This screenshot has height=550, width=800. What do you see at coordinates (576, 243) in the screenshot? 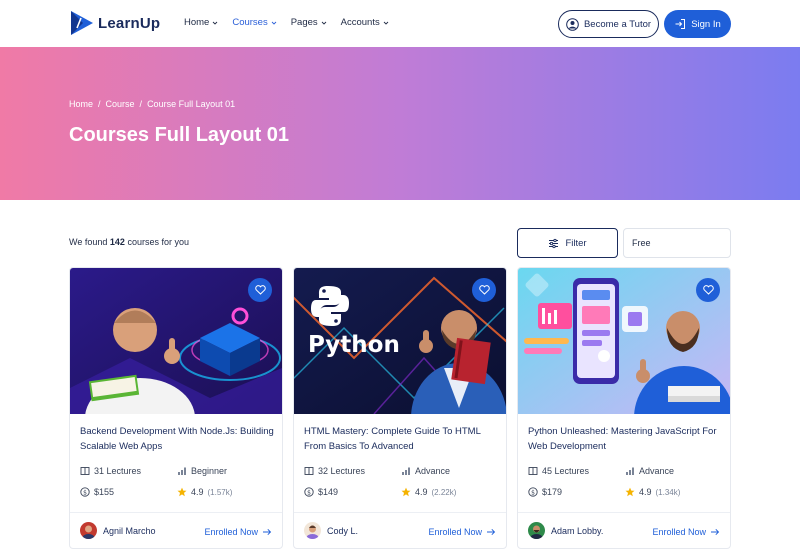
I see `filter-label: Filter` at bounding box center [576, 243].